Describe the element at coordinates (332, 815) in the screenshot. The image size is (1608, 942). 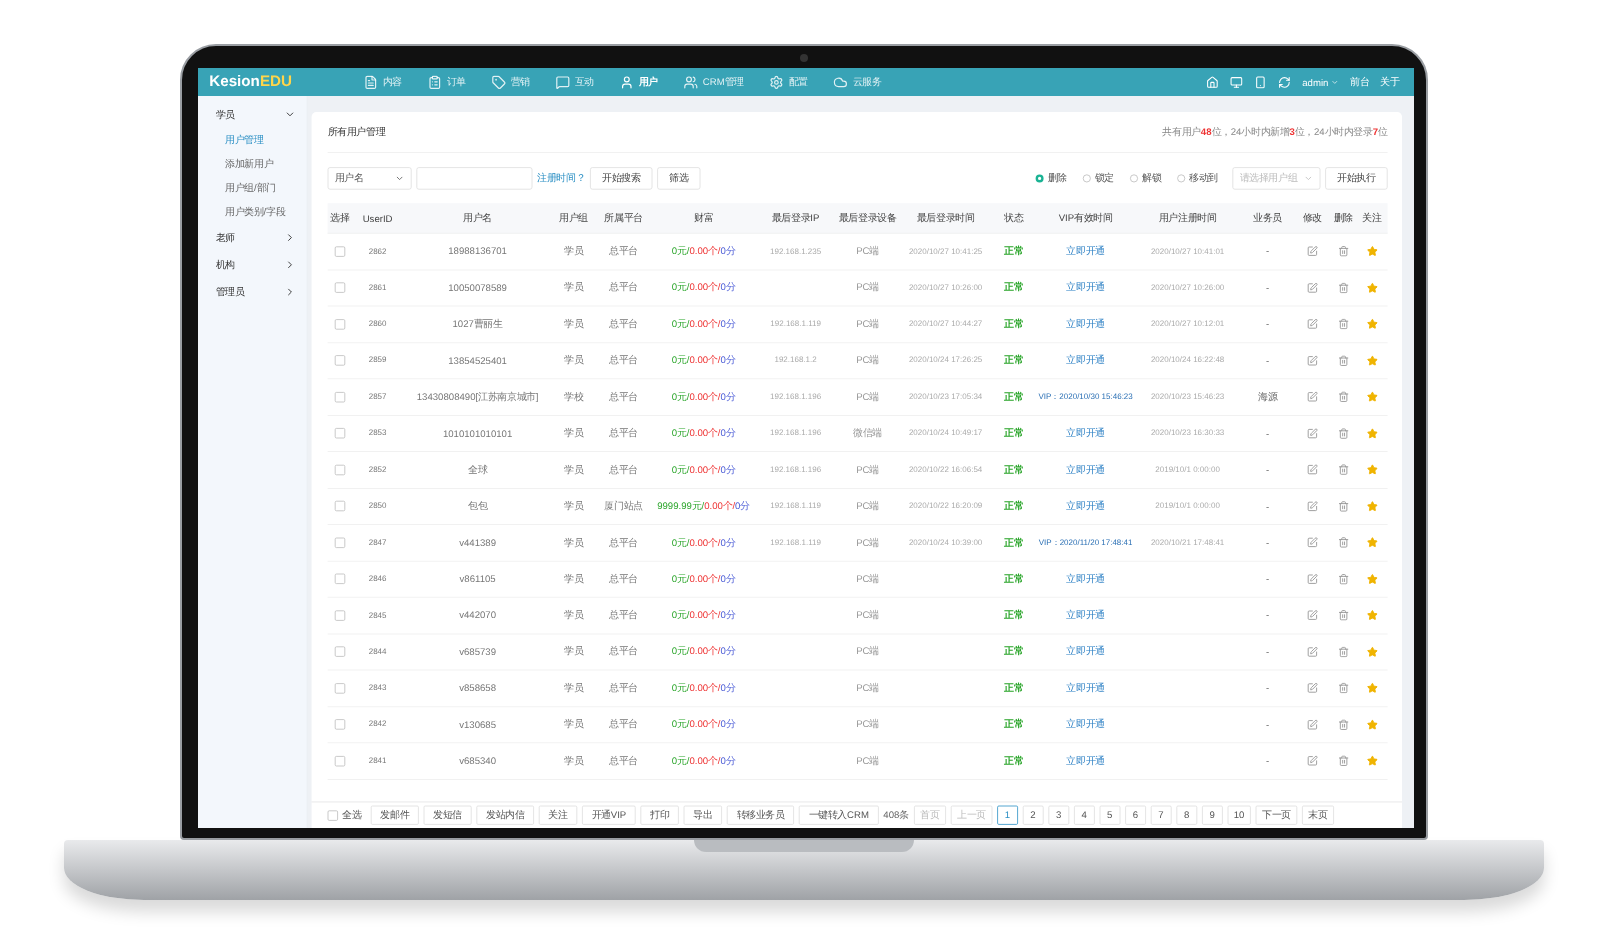
I see `select-all-checkbox` at that location.